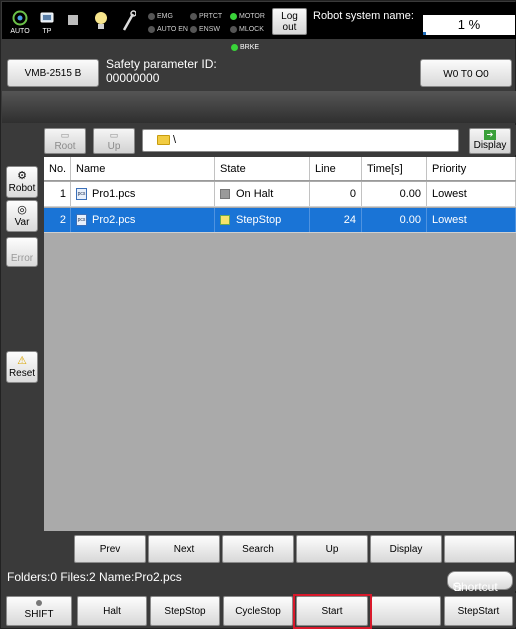 The height and width of the screenshot is (629, 516). I want to click on start-highlight-frame, so click(332, 611).